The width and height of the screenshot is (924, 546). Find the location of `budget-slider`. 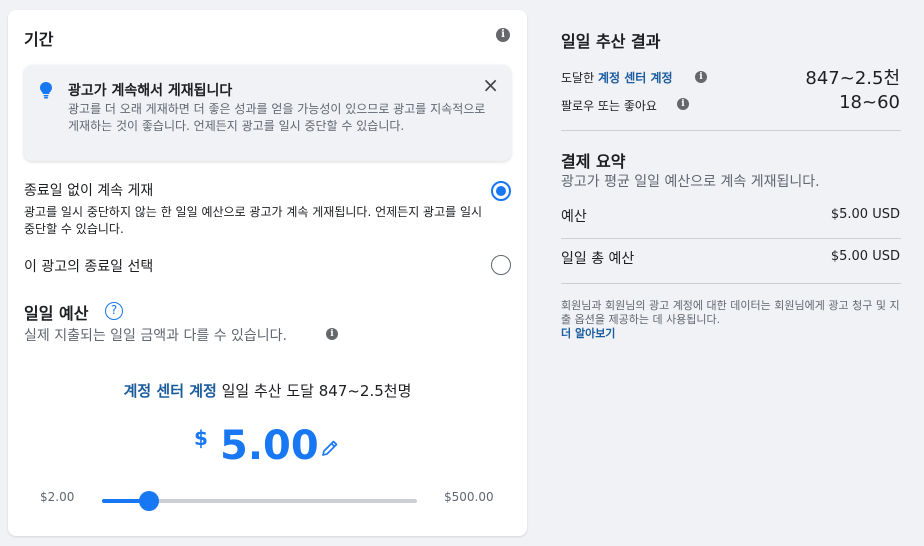

budget-slider is located at coordinates (259, 501).